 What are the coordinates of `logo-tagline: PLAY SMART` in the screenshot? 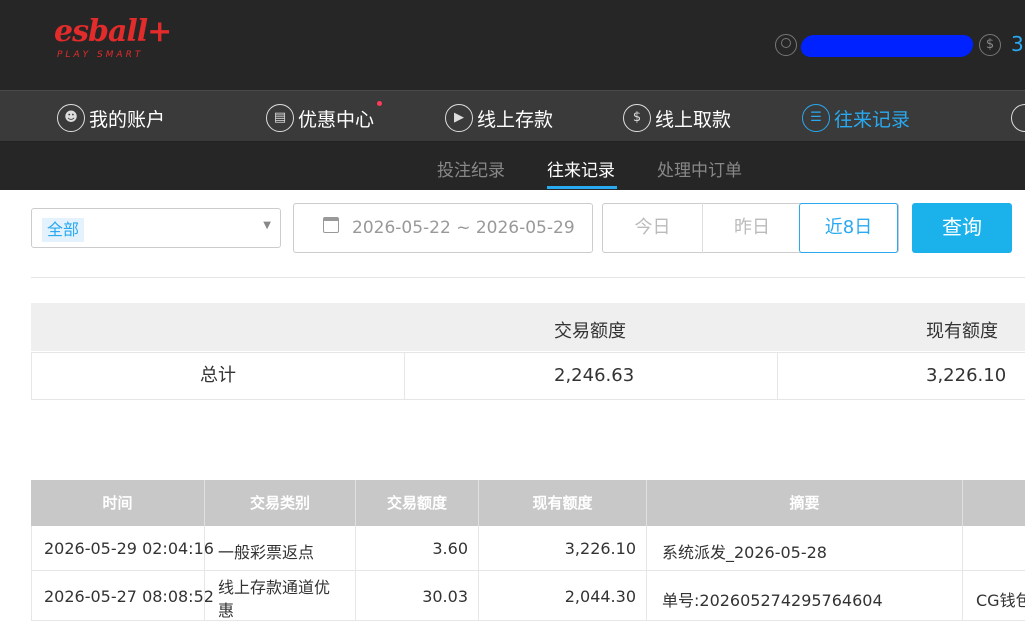 It's located at (100, 55).